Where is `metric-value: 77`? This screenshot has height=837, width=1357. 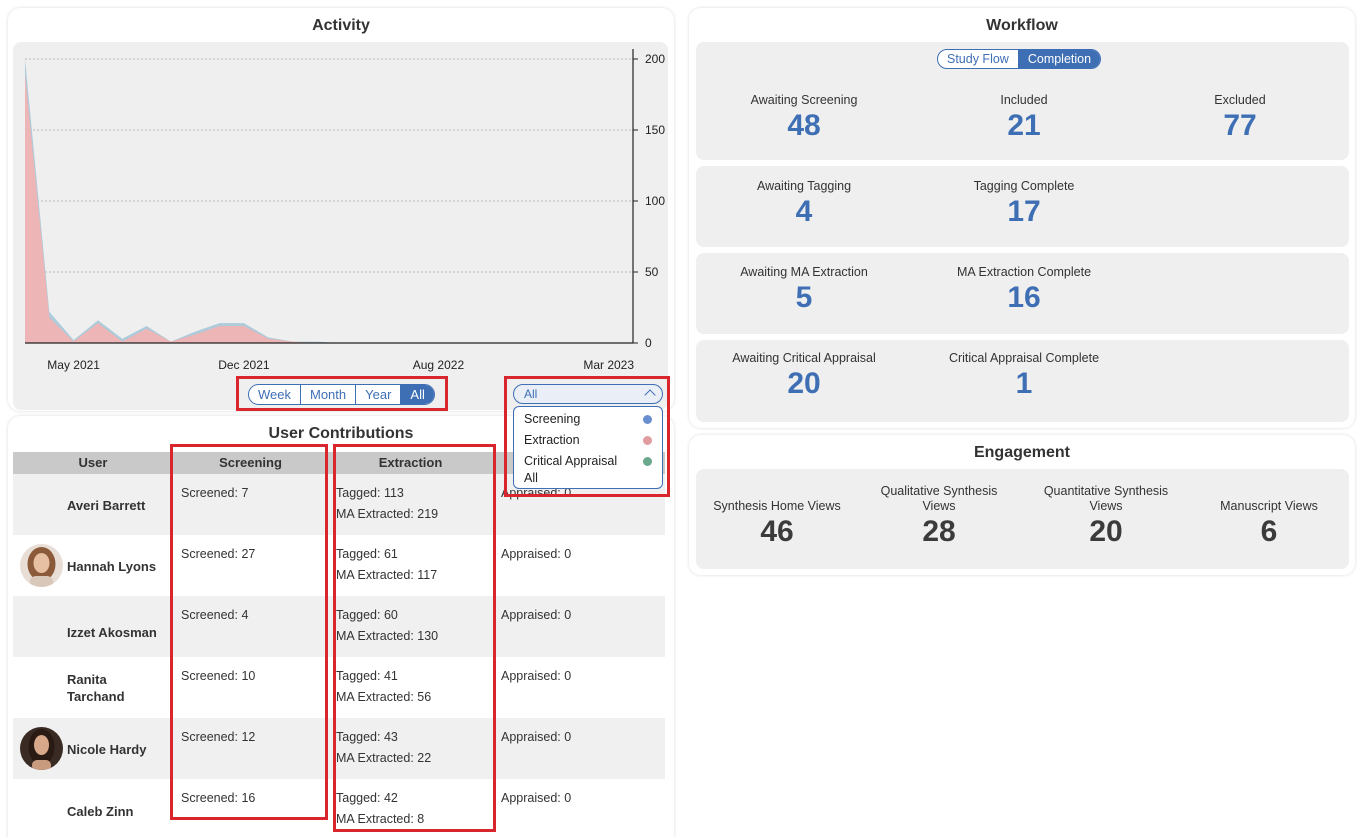
metric-value: 77 is located at coordinates (1240, 125).